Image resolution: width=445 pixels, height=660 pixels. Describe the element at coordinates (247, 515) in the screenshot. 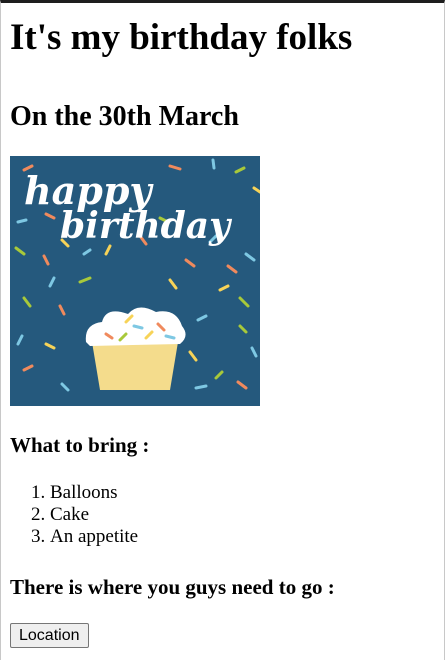

I see `list-item: Cake` at that location.